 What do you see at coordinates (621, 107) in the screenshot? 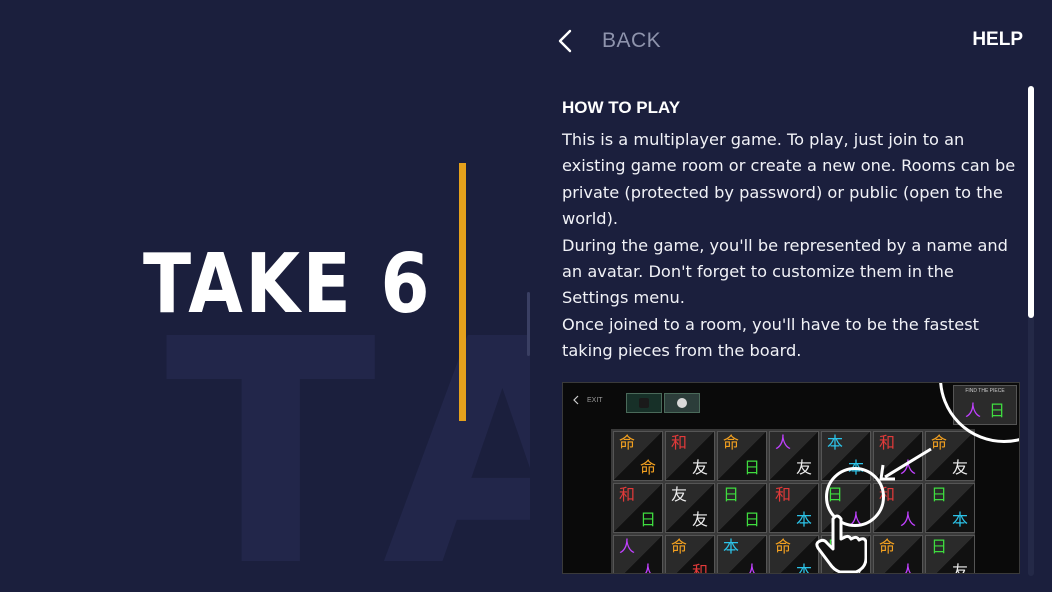
I see `section-title: HOW TO PLAY` at bounding box center [621, 107].